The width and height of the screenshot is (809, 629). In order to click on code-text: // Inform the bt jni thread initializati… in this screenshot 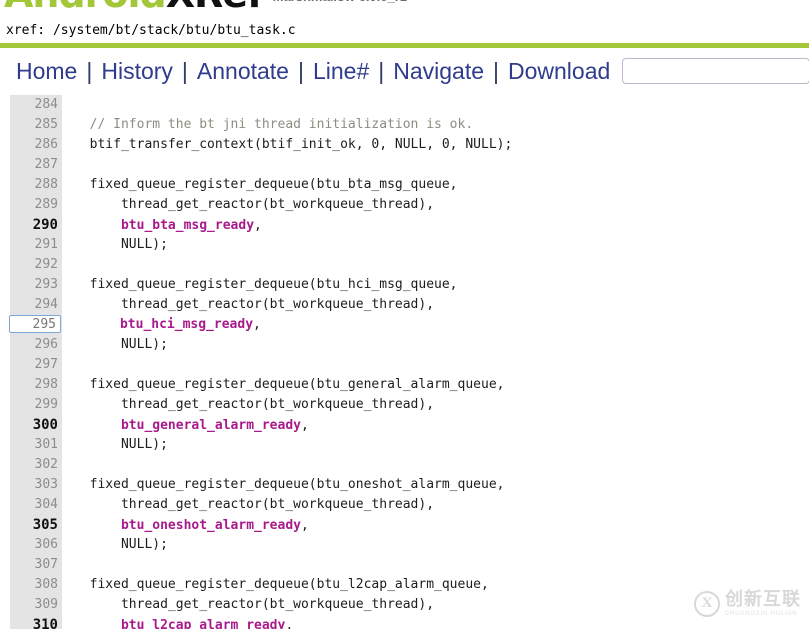, I will do `click(274, 124)`.